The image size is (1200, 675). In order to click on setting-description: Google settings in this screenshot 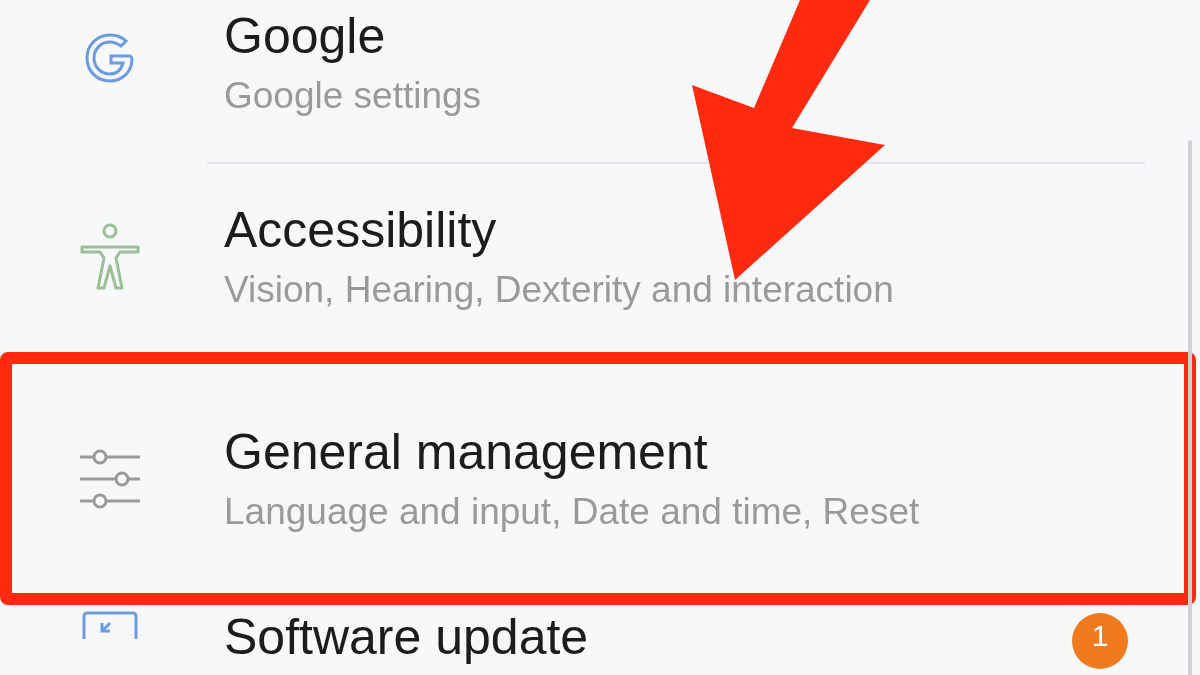, I will do `click(353, 96)`.